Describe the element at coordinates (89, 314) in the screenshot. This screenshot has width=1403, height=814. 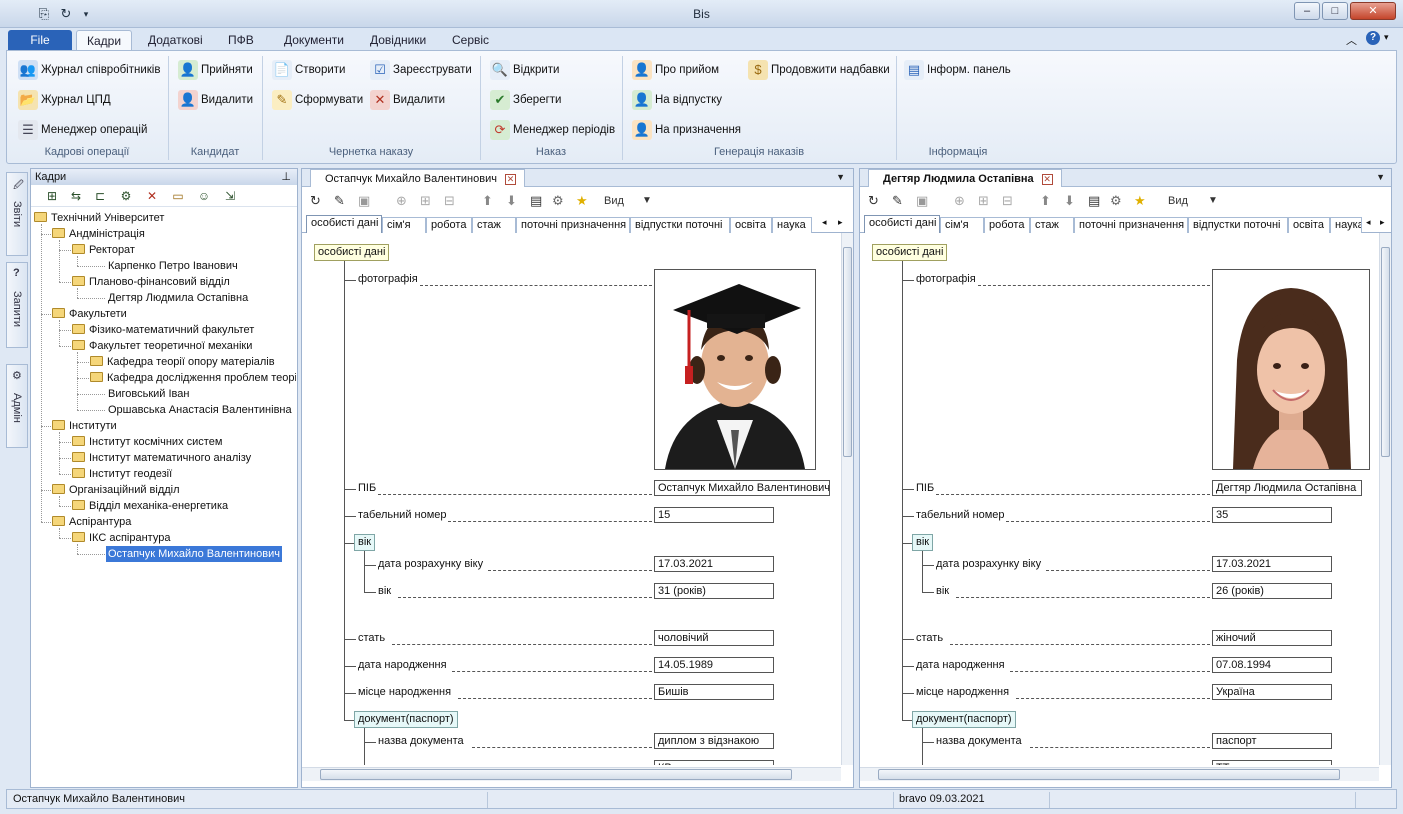
I see `tree-node: Факультети` at that location.